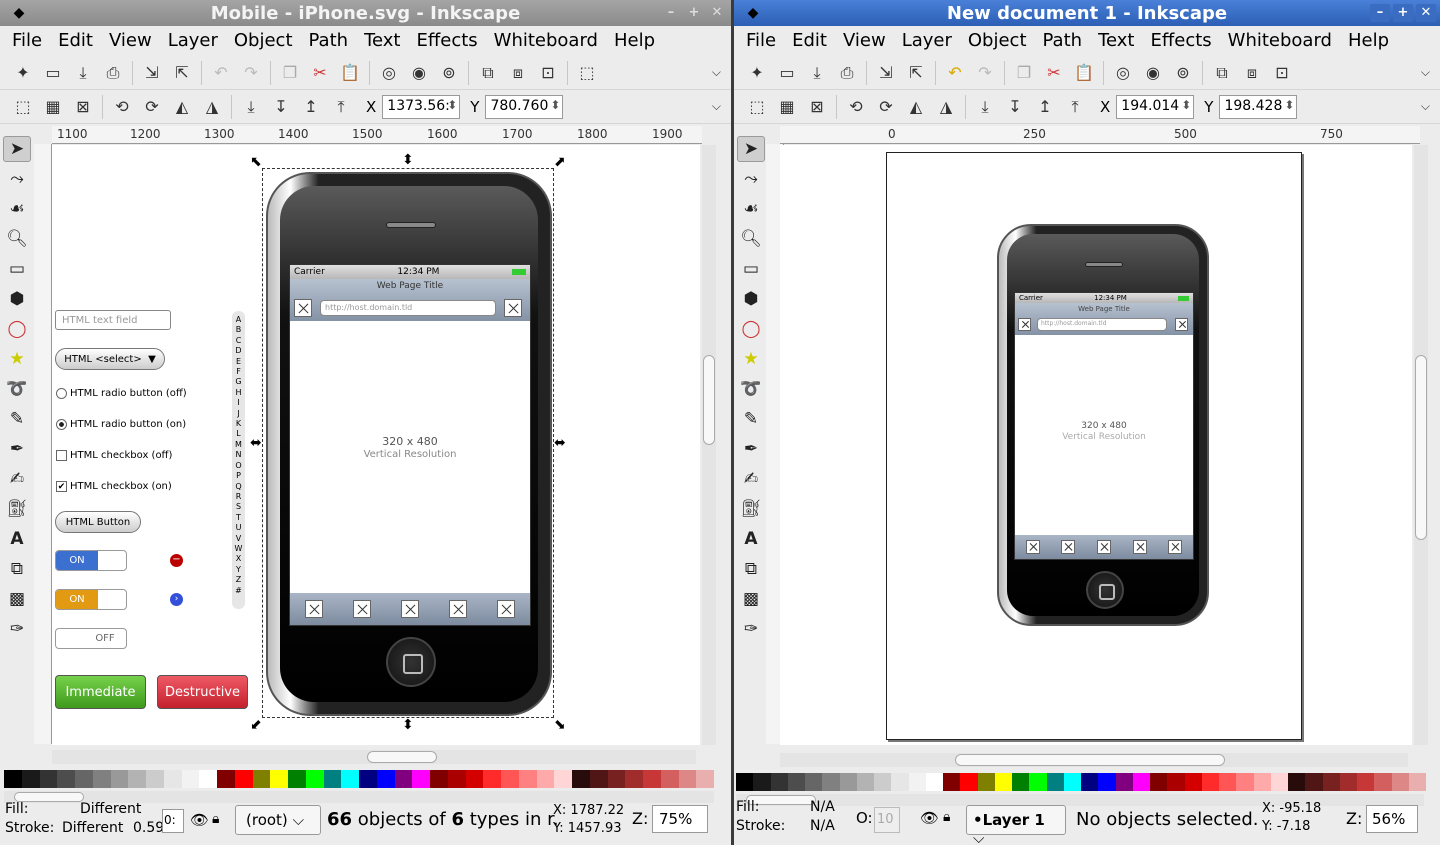  What do you see at coordinates (751, 359) in the screenshot?
I see `star-tool-icon: ★` at bounding box center [751, 359].